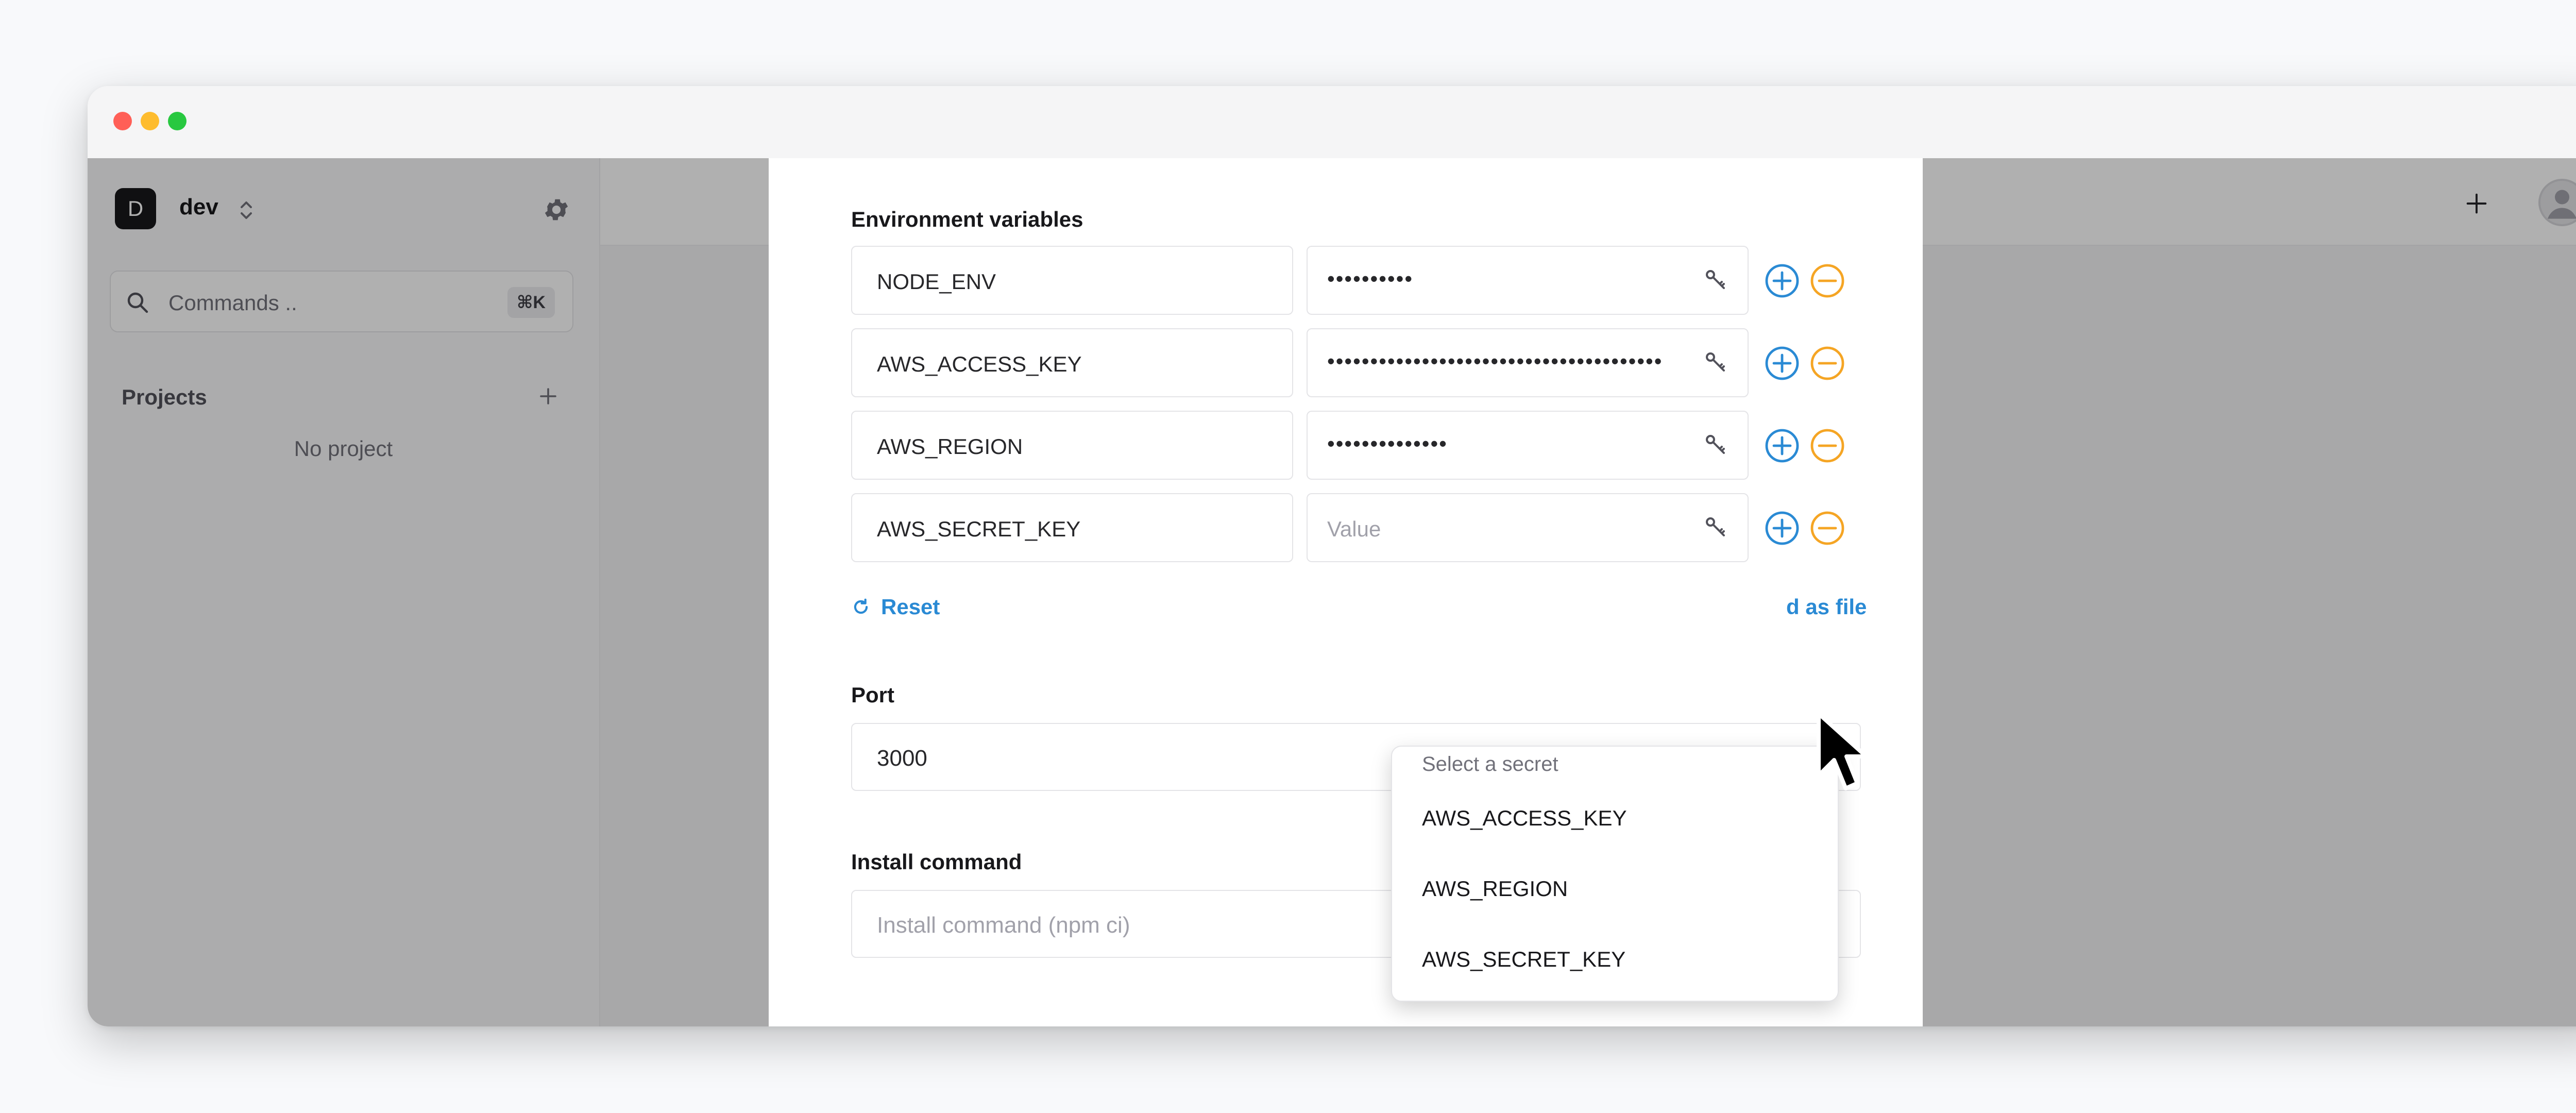 The height and width of the screenshot is (1113, 2576). I want to click on install-command-placeholder: Install command (npm ci), so click(1003, 925).